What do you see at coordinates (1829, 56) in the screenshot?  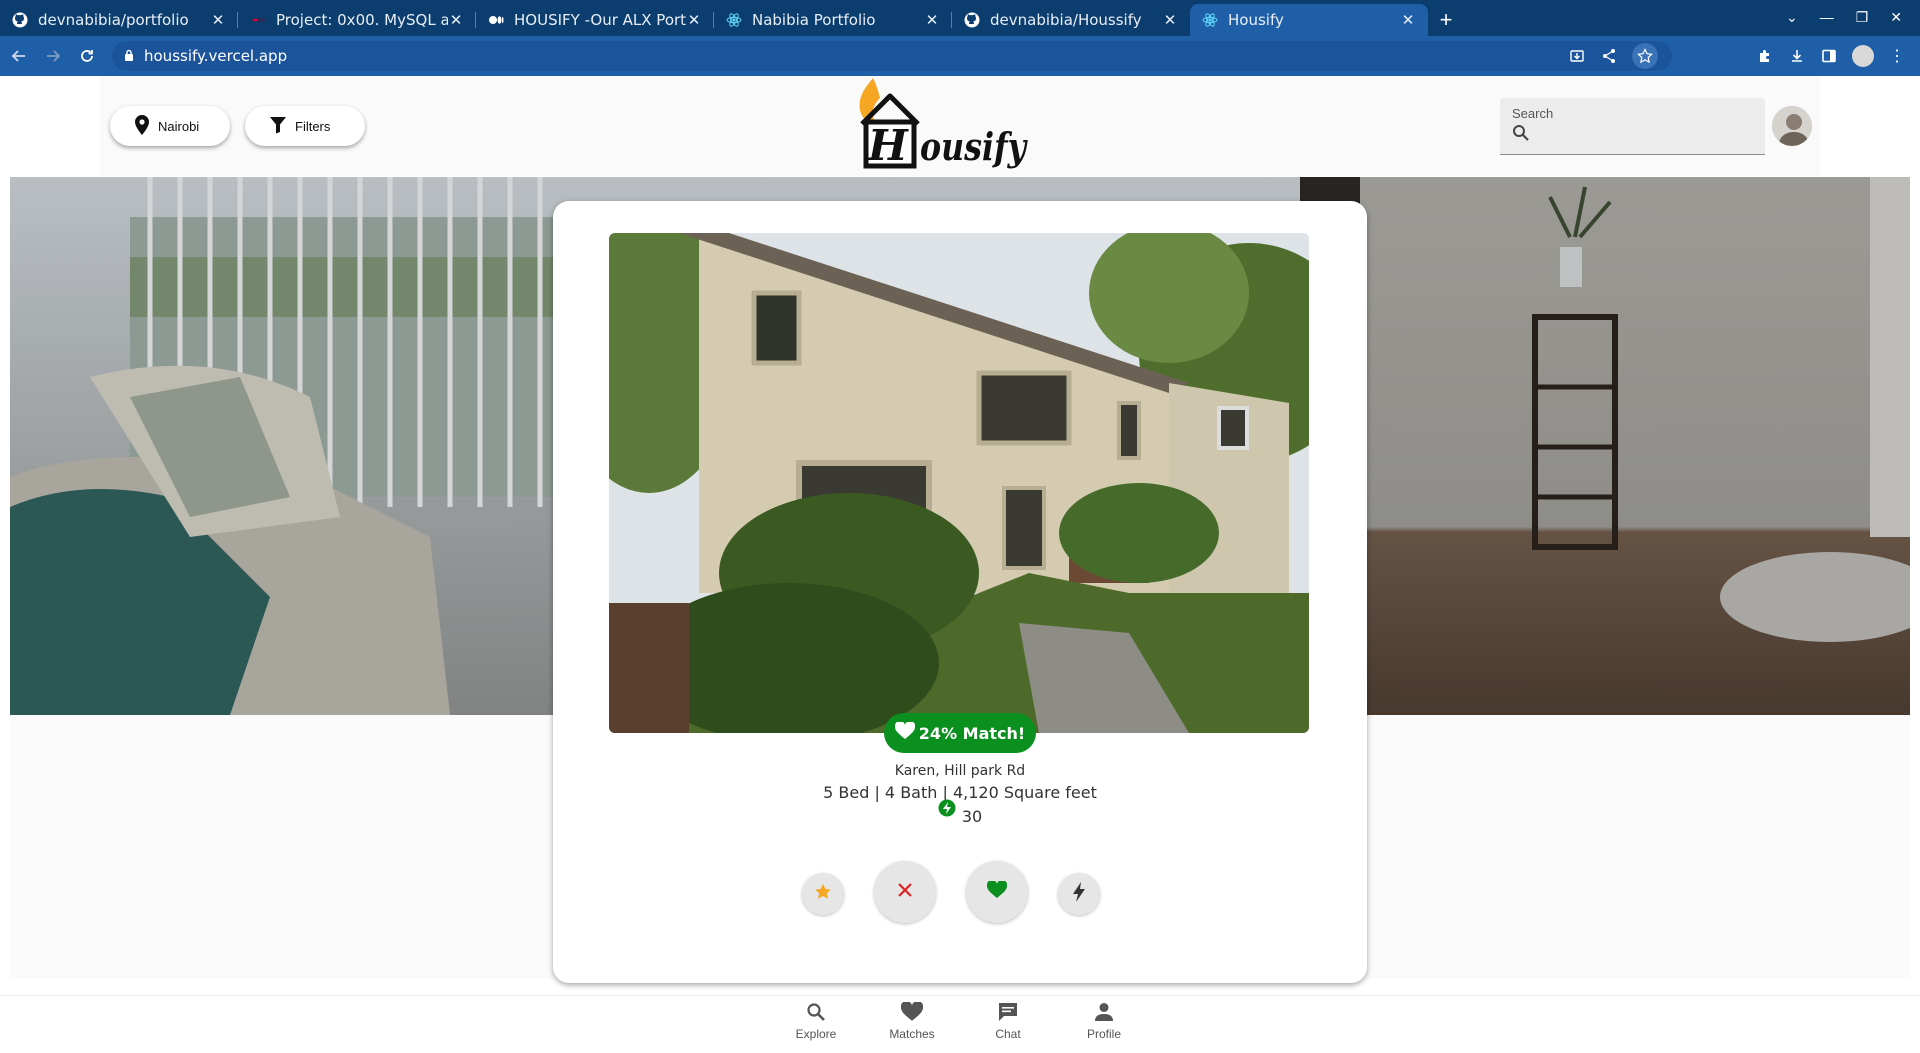 I see `side-panel-icon` at bounding box center [1829, 56].